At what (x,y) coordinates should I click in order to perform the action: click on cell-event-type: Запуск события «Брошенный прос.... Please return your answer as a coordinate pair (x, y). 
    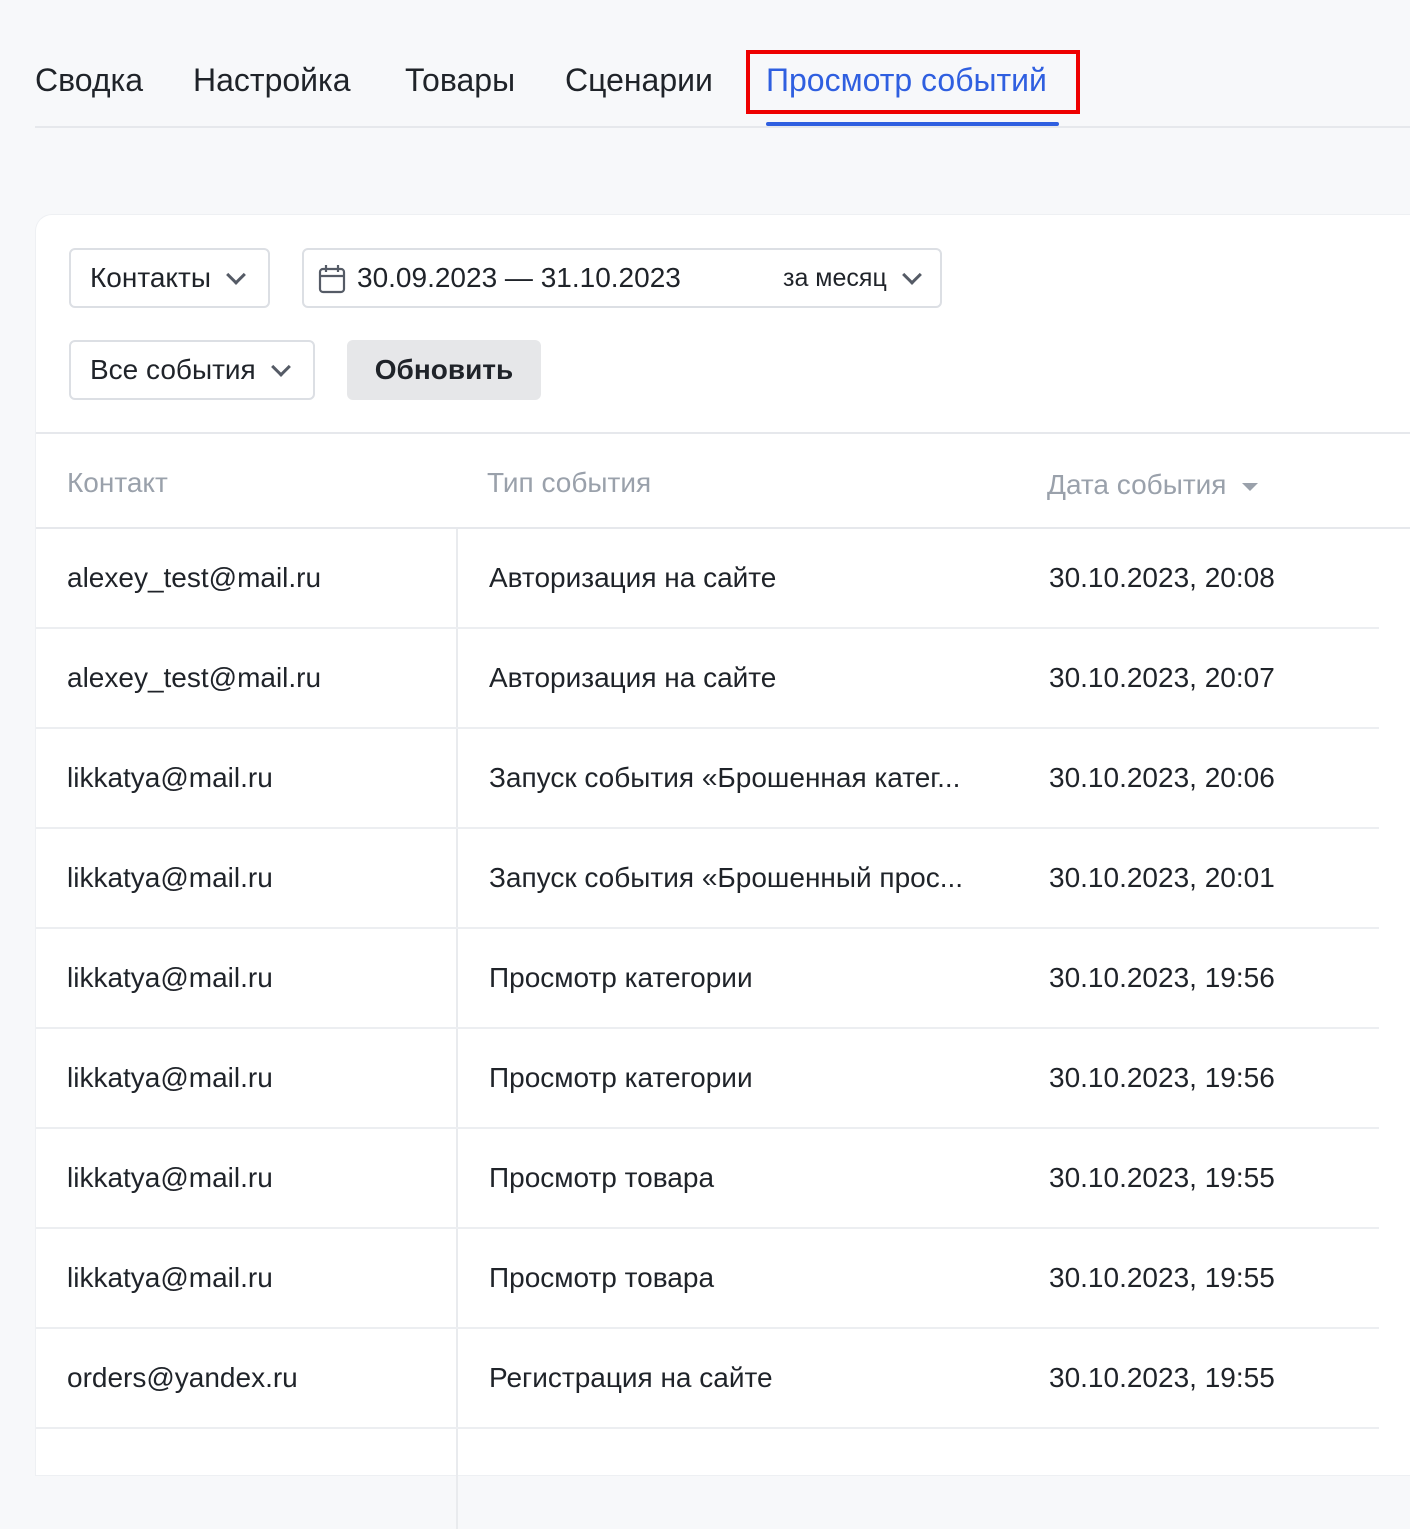
    Looking at the image, I should click on (726, 877).